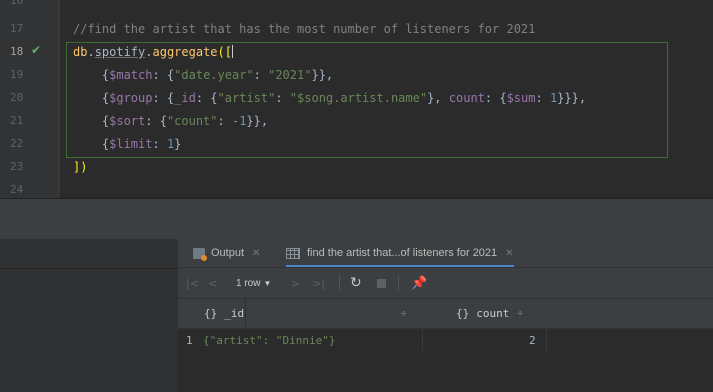  Describe the element at coordinates (356, 219) in the screenshot. I see `tool-window-strip` at that location.